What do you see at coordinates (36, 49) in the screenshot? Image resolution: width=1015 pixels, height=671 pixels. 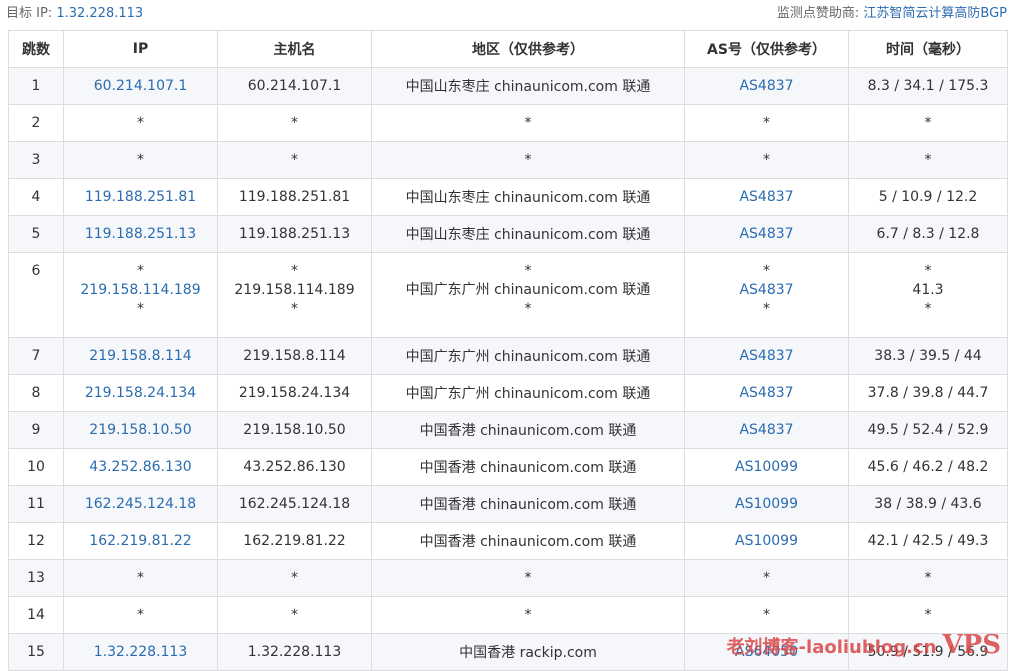 I see `column-header-hop: 跳数` at bounding box center [36, 49].